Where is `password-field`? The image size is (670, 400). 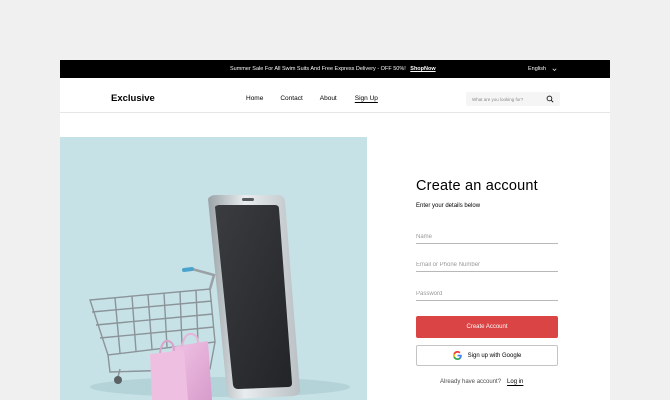
password-field is located at coordinates (487, 294).